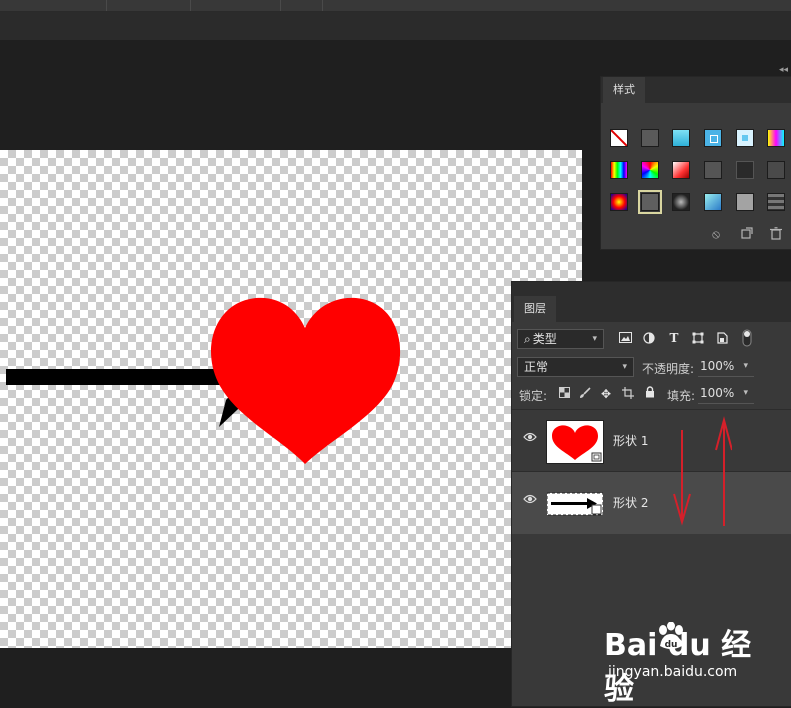 This screenshot has width=791, height=708. Describe the element at coordinates (630, 502) in the screenshot. I see `layer-name: 形状 2` at that location.